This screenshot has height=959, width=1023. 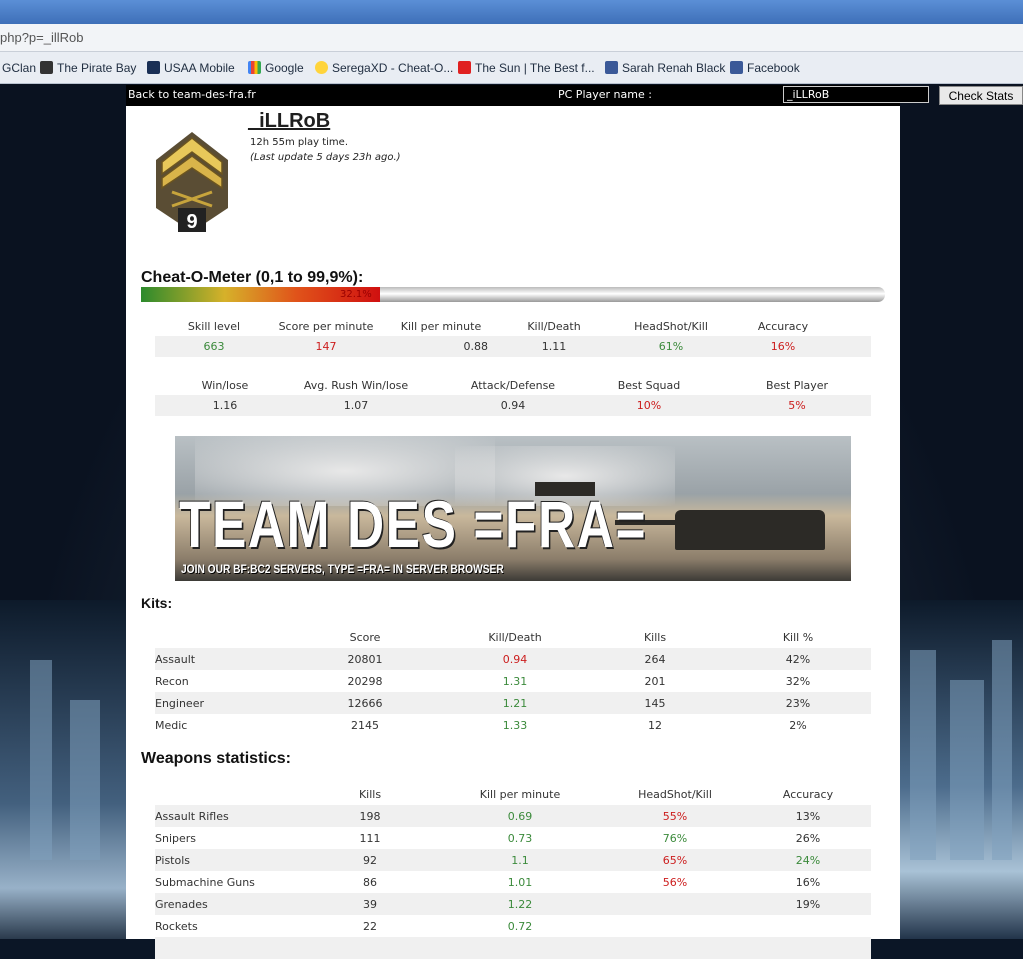 What do you see at coordinates (370, 882) in the screenshot?
I see `weapon-kills: 86` at bounding box center [370, 882].